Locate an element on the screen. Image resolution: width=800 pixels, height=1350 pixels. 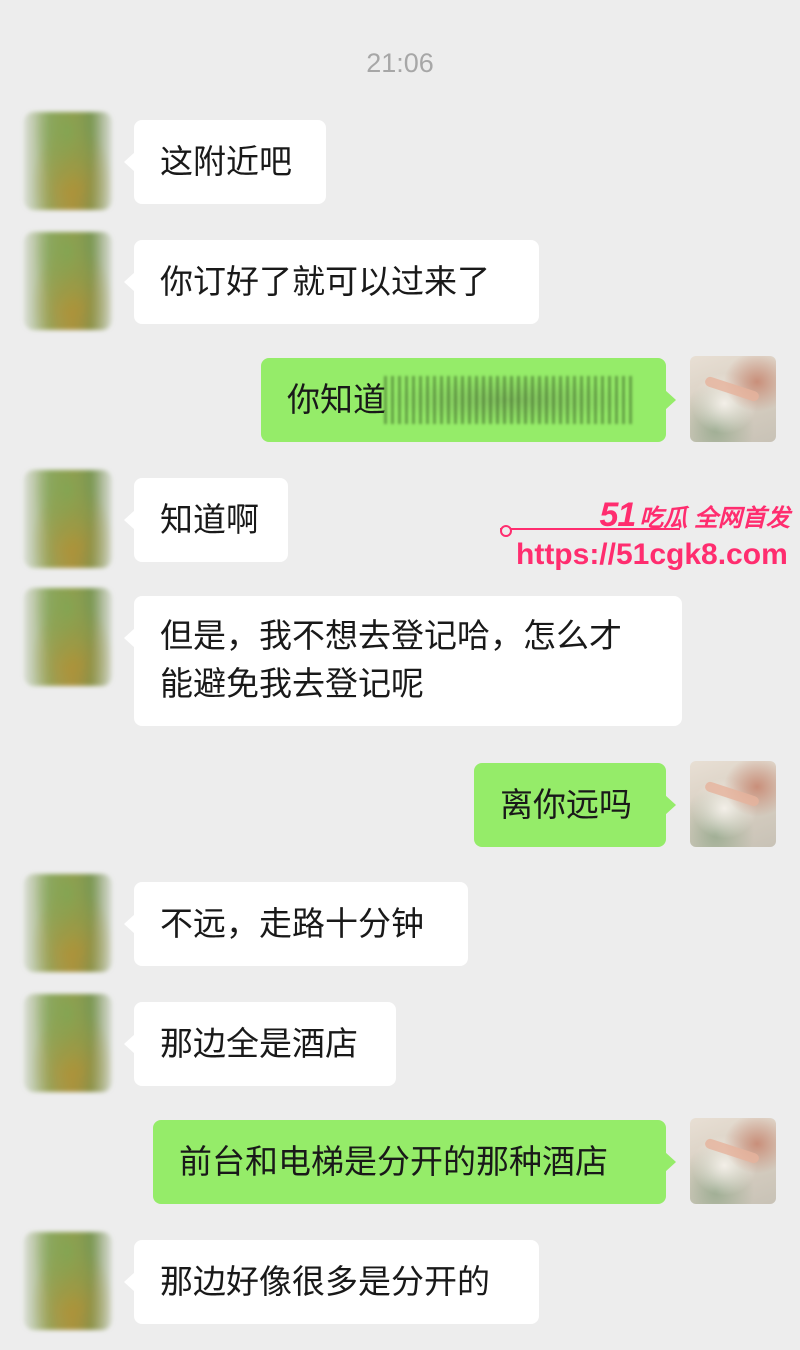
message-bubble: 这附近吧 is located at coordinates (225, 162).